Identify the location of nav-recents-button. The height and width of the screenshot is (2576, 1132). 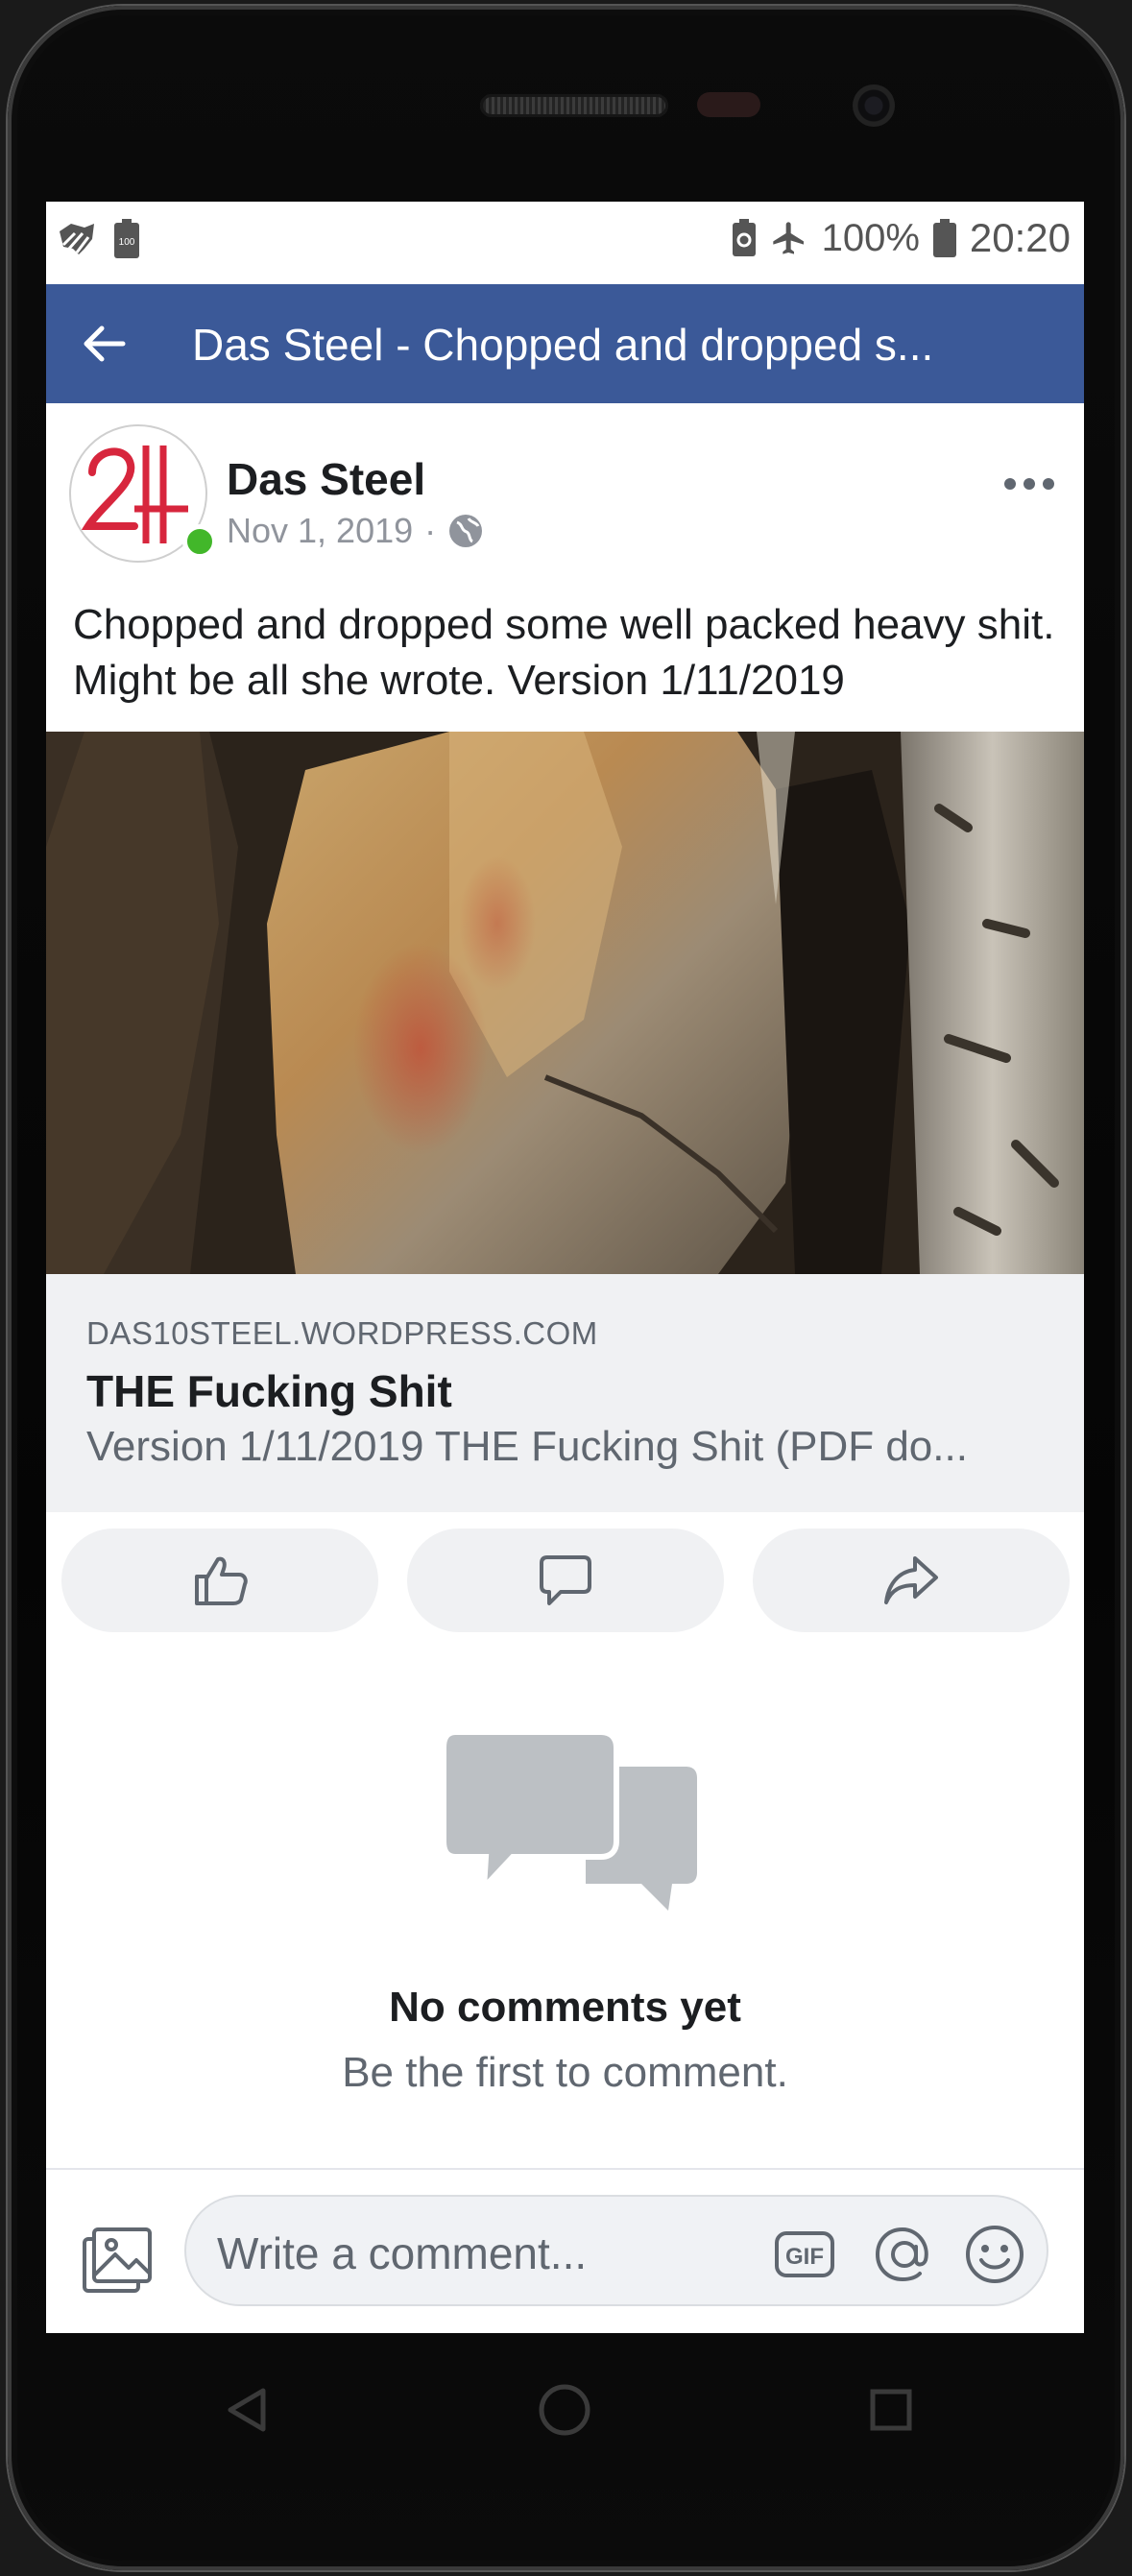
(891, 2410).